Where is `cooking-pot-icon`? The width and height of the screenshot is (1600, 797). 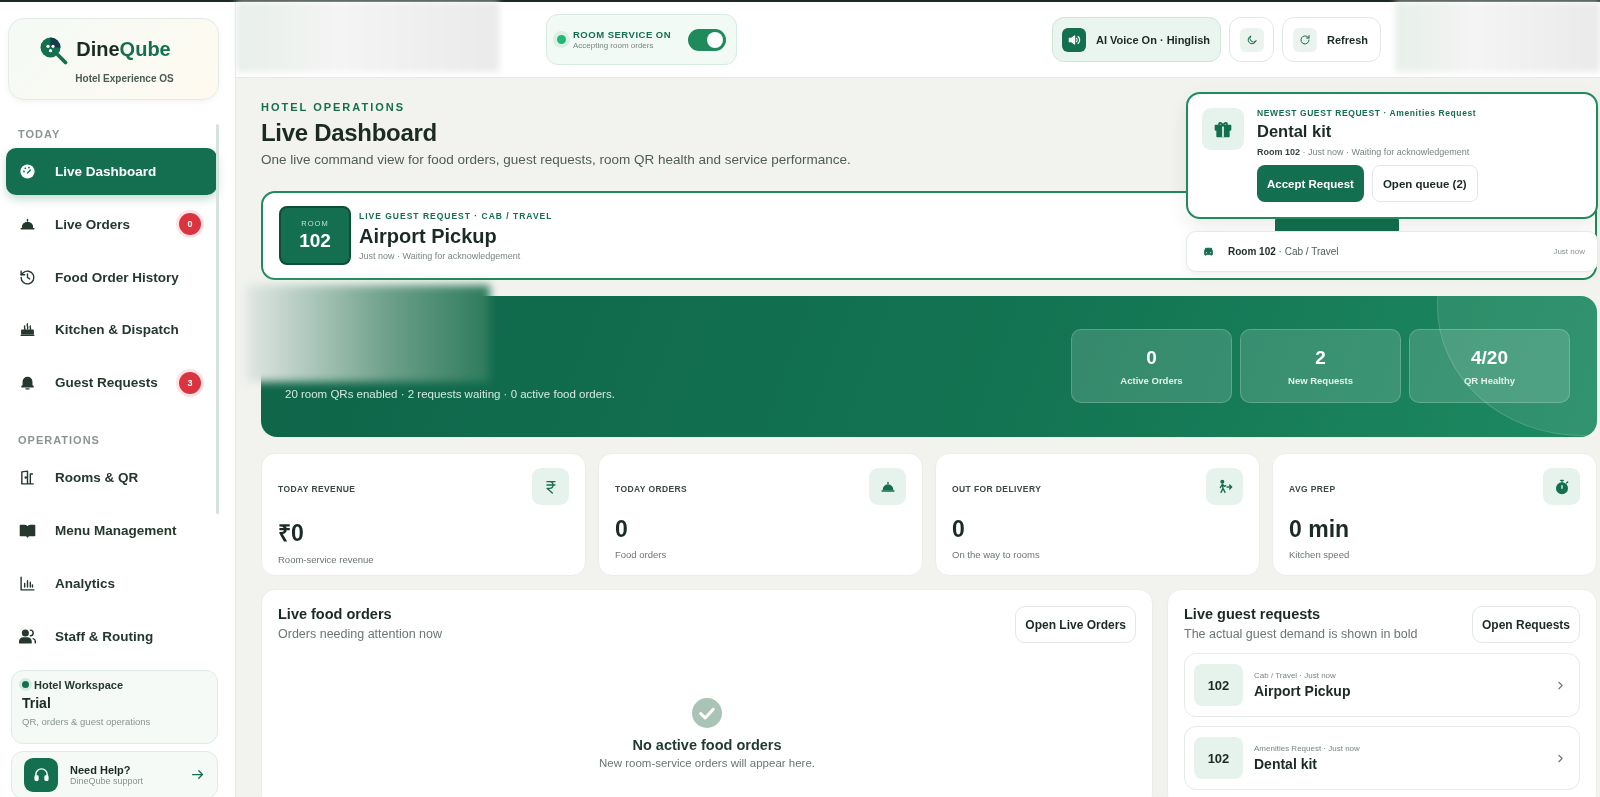 cooking-pot-icon is located at coordinates (27, 330).